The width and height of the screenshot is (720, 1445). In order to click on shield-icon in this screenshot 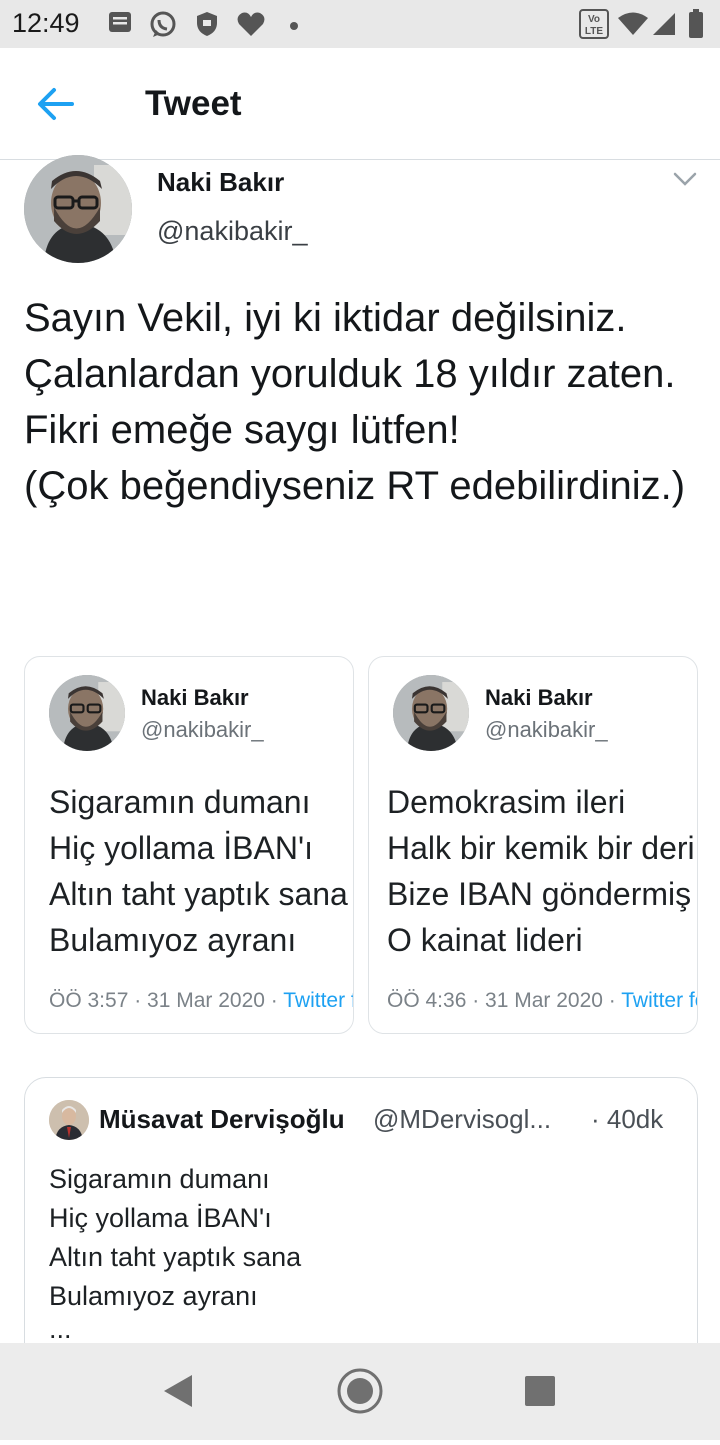, I will do `click(207, 26)`.